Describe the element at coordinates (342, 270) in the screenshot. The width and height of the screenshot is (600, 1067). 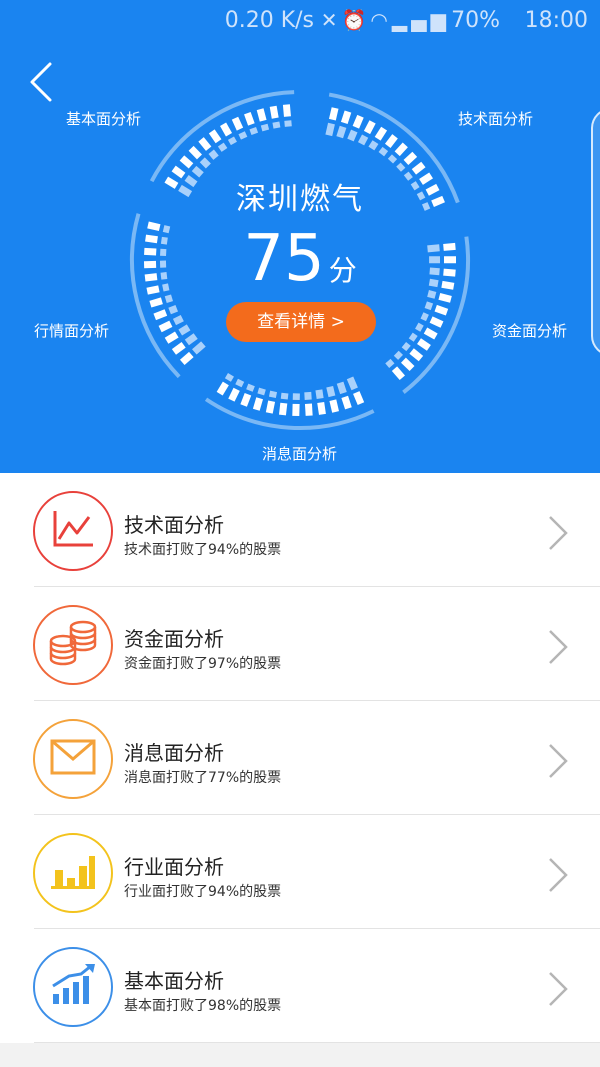
I see `score-unit: 分` at that location.